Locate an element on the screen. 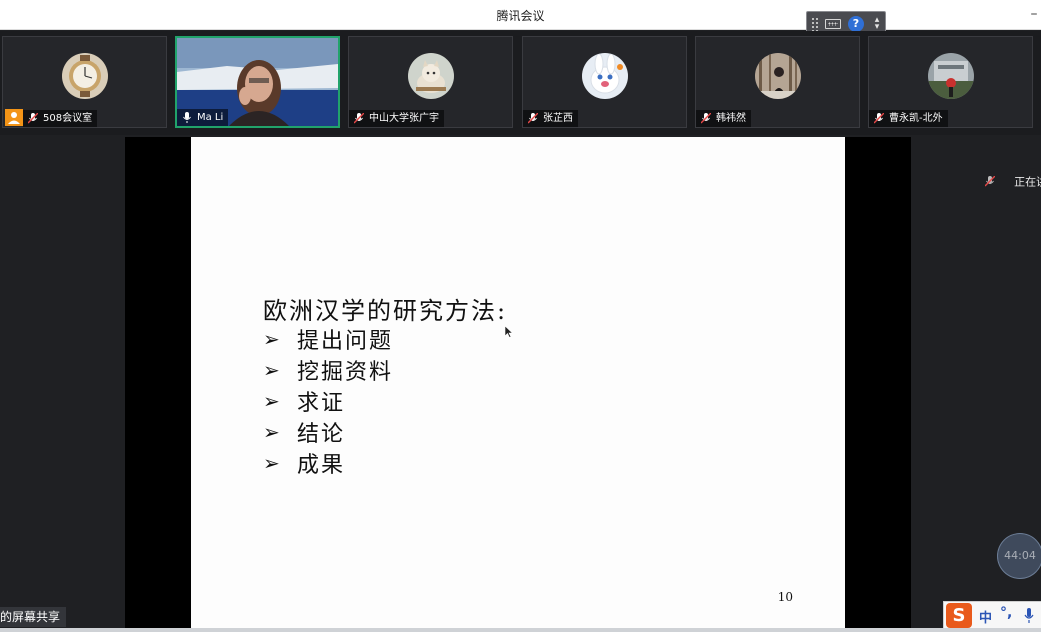 The height and width of the screenshot is (632, 1041). participant-name-bar: 508会议室 is located at coordinates (60, 118).